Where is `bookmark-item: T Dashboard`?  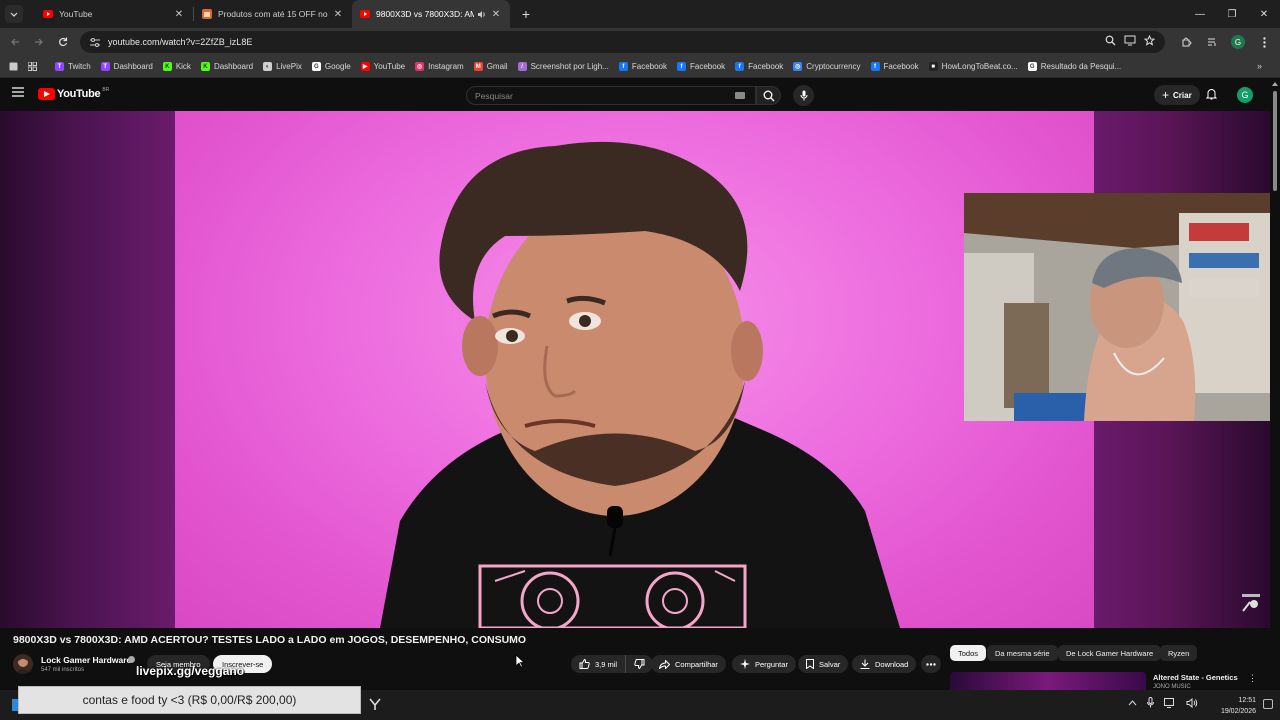
bookmark-item: T Dashboard is located at coordinates (127, 67).